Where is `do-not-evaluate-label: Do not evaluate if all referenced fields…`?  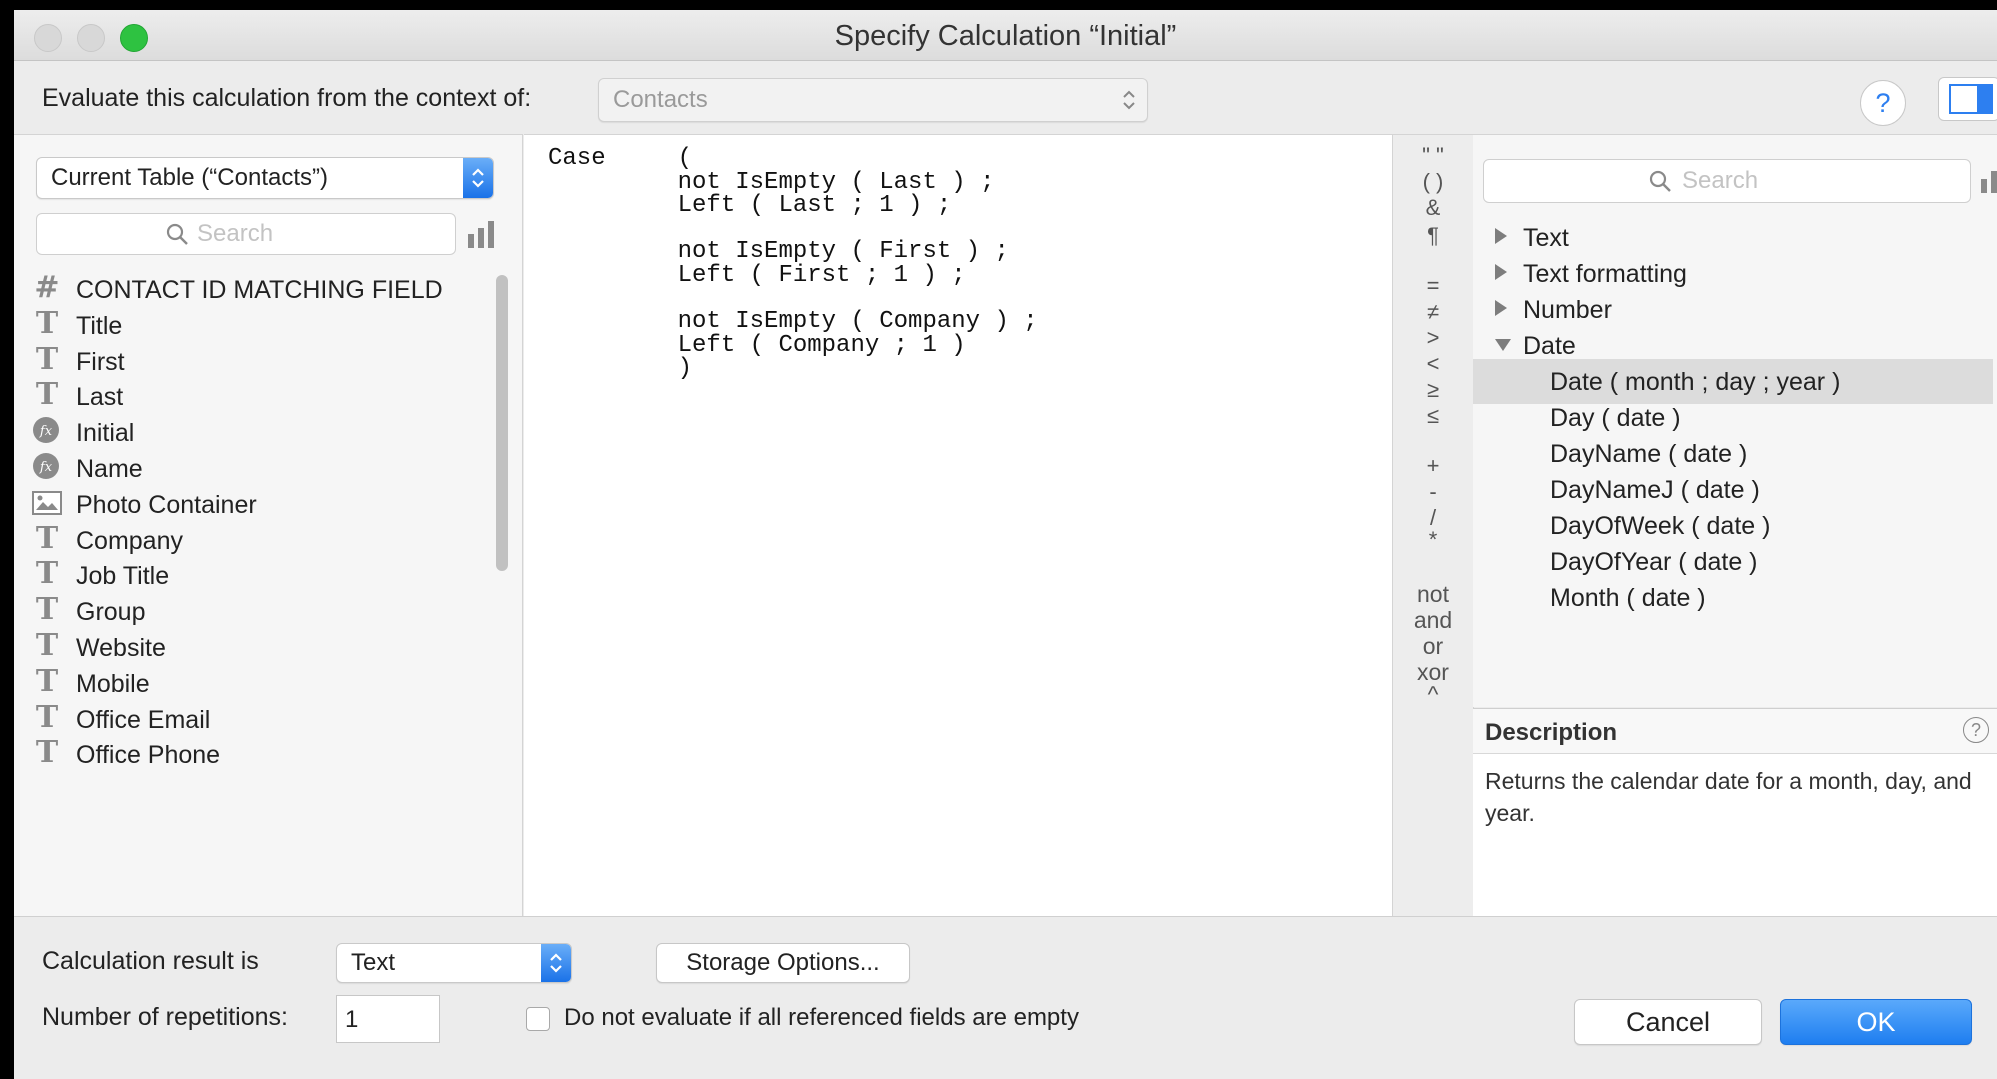
do-not-evaluate-label: Do not evaluate if all referenced fields… is located at coordinates (821, 1017).